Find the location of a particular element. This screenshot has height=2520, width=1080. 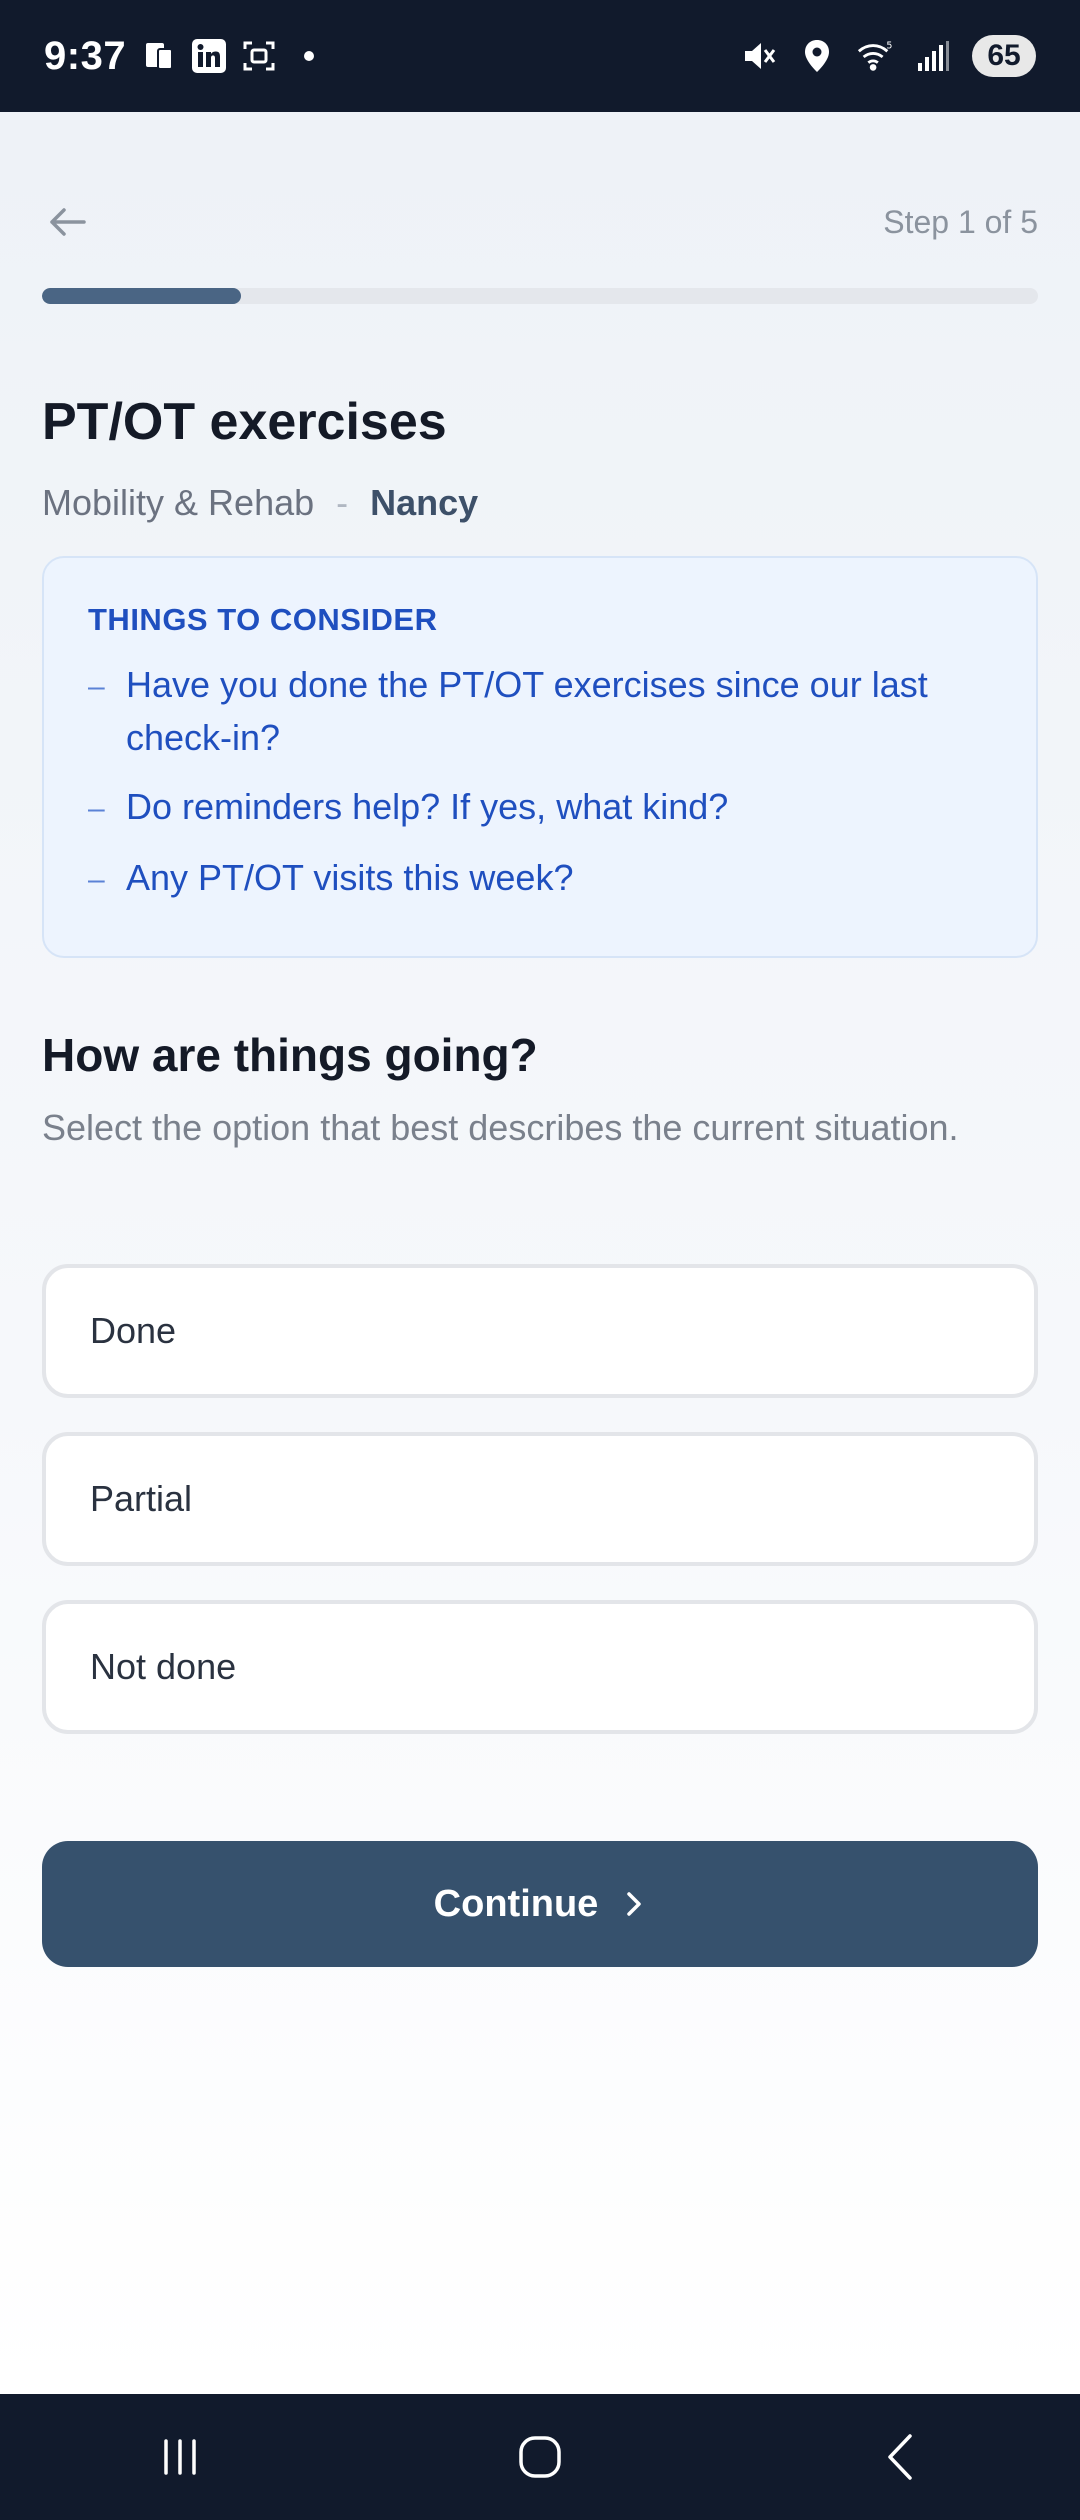

consider-item: – Do reminders help? If yes, what kind? is located at coordinates (540, 807).